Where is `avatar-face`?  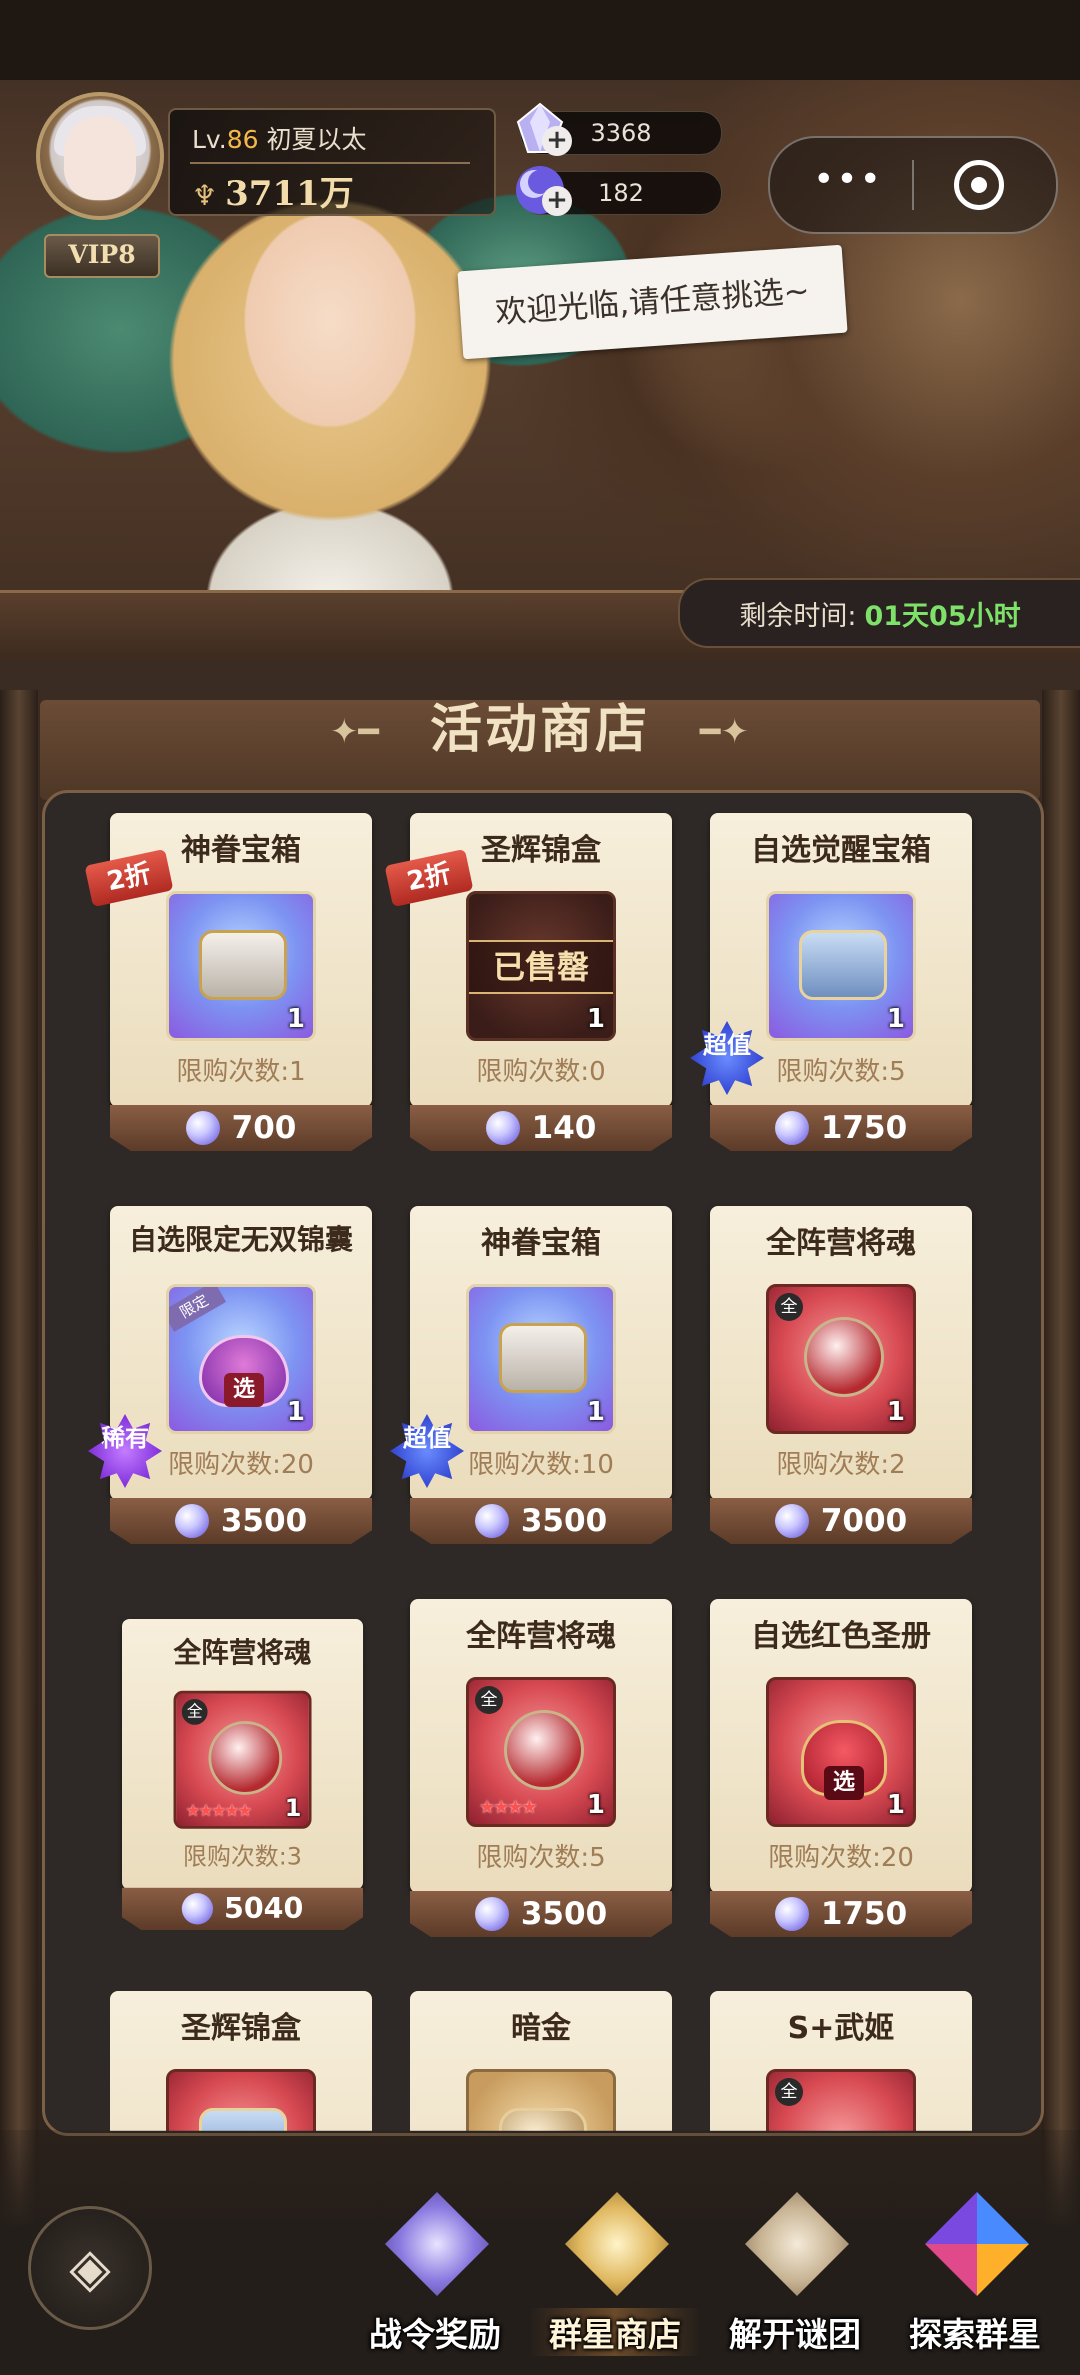 avatar-face is located at coordinates (100, 158).